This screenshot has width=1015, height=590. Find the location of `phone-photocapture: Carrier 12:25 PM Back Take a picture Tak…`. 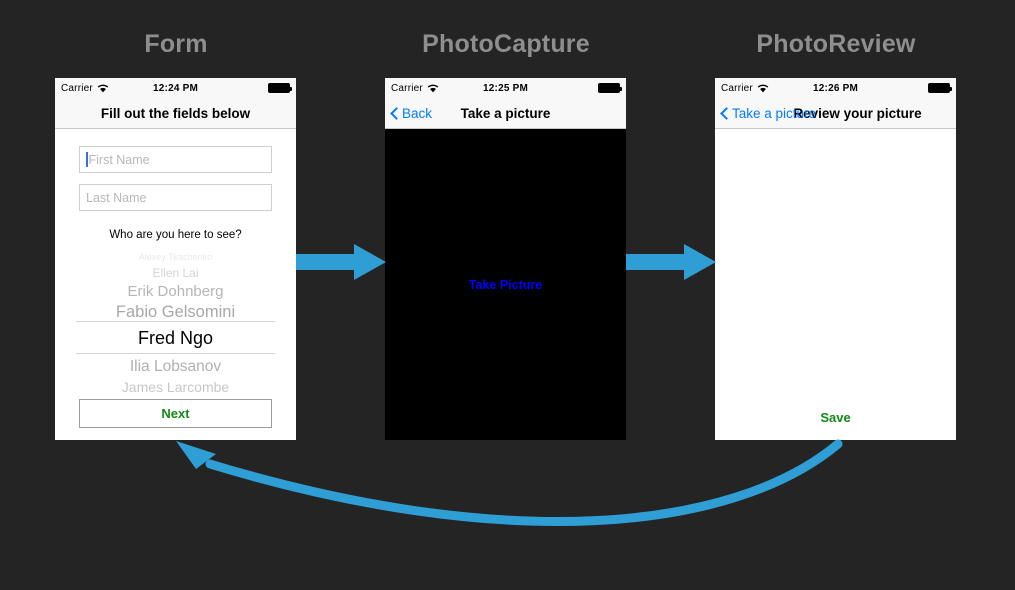

phone-photocapture: Carrier 12:25 PM Back Take a picture Tak… is located at coordinates (505, 259).